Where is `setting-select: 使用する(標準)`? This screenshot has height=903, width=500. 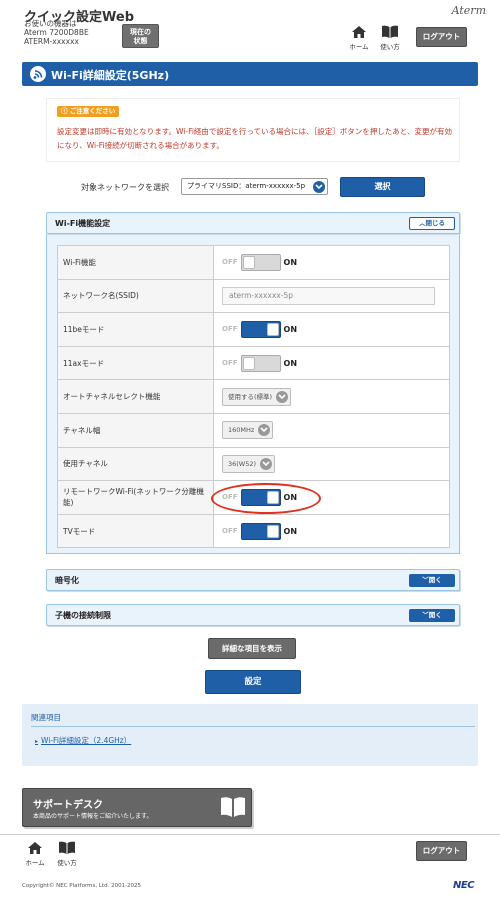
setting-select: 使用する(標準) is located at coordinates (257, 396).